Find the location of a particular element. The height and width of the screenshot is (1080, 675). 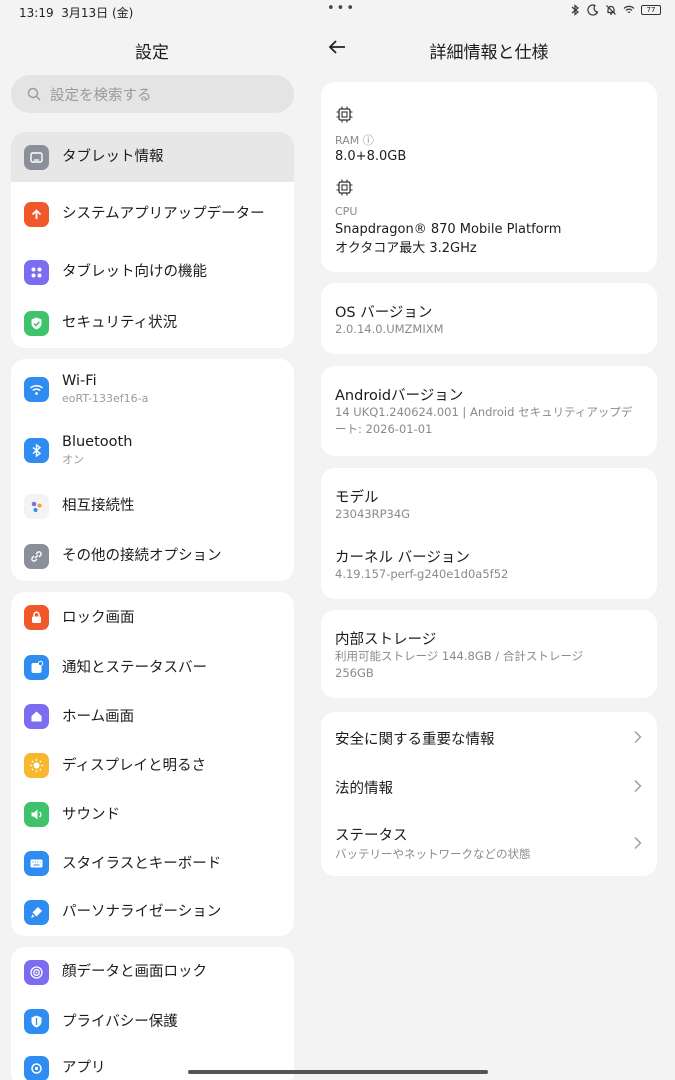

status-bar: 13:19 3月13日 (金) ••• 77 is located at coordinates (337, 12).